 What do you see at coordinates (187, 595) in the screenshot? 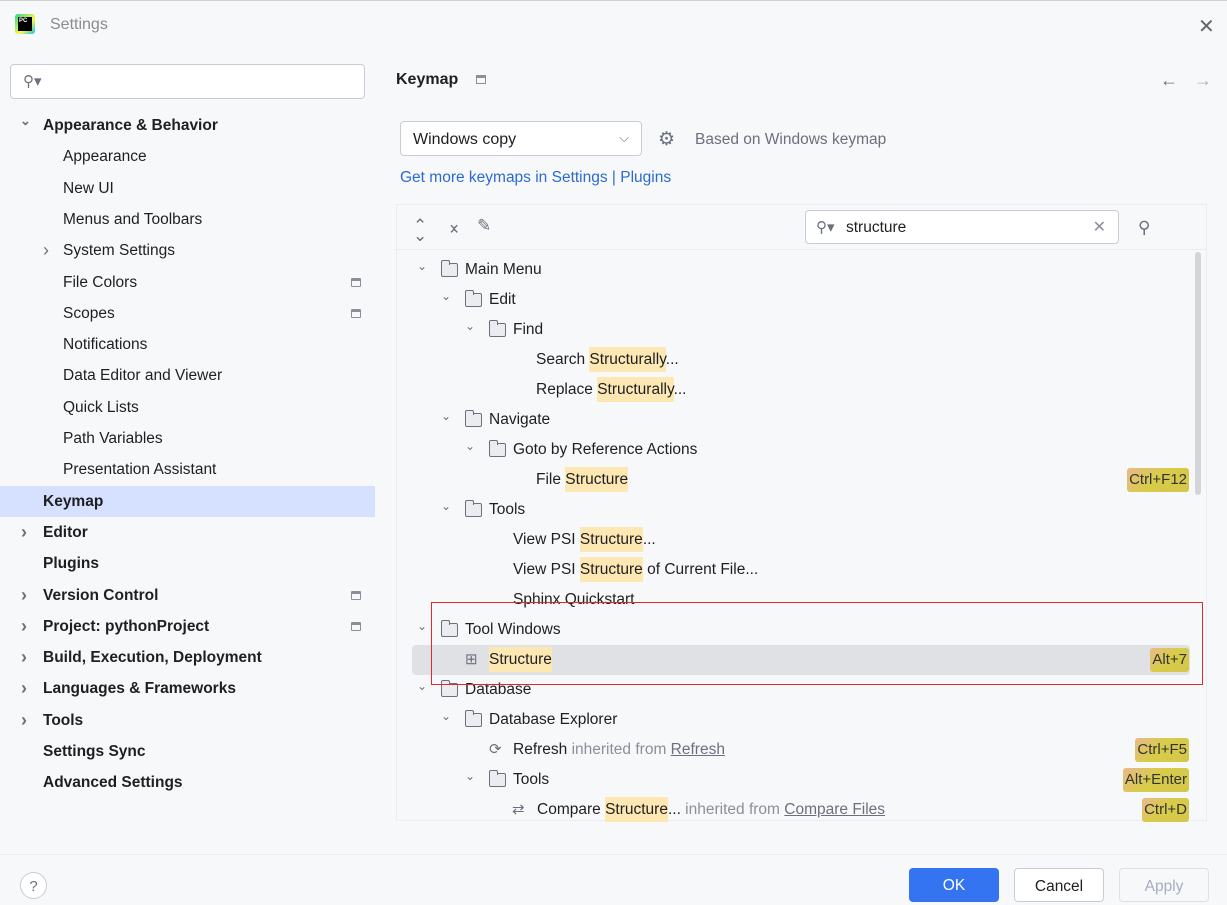
I see `sidebar-item: › Version Control` at bounding box center [187, 595].